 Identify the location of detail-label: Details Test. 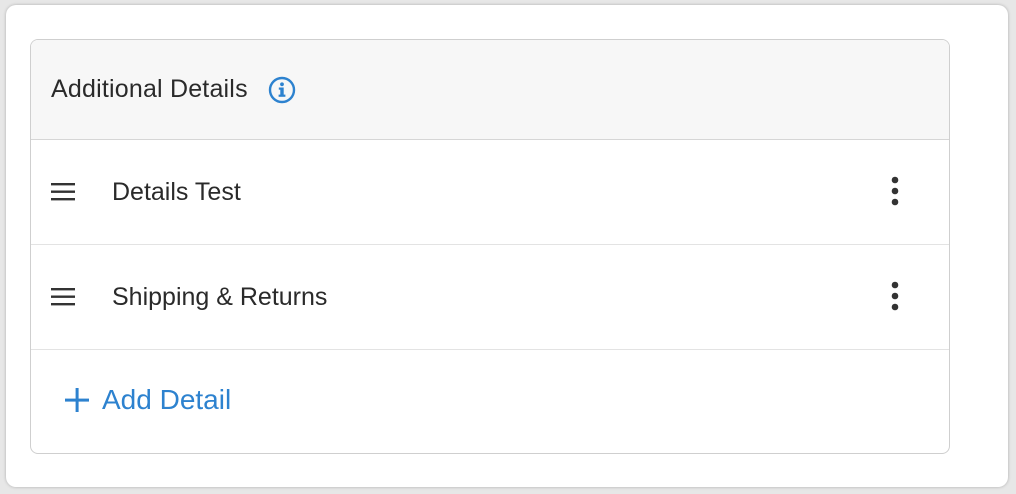
(176, 191).